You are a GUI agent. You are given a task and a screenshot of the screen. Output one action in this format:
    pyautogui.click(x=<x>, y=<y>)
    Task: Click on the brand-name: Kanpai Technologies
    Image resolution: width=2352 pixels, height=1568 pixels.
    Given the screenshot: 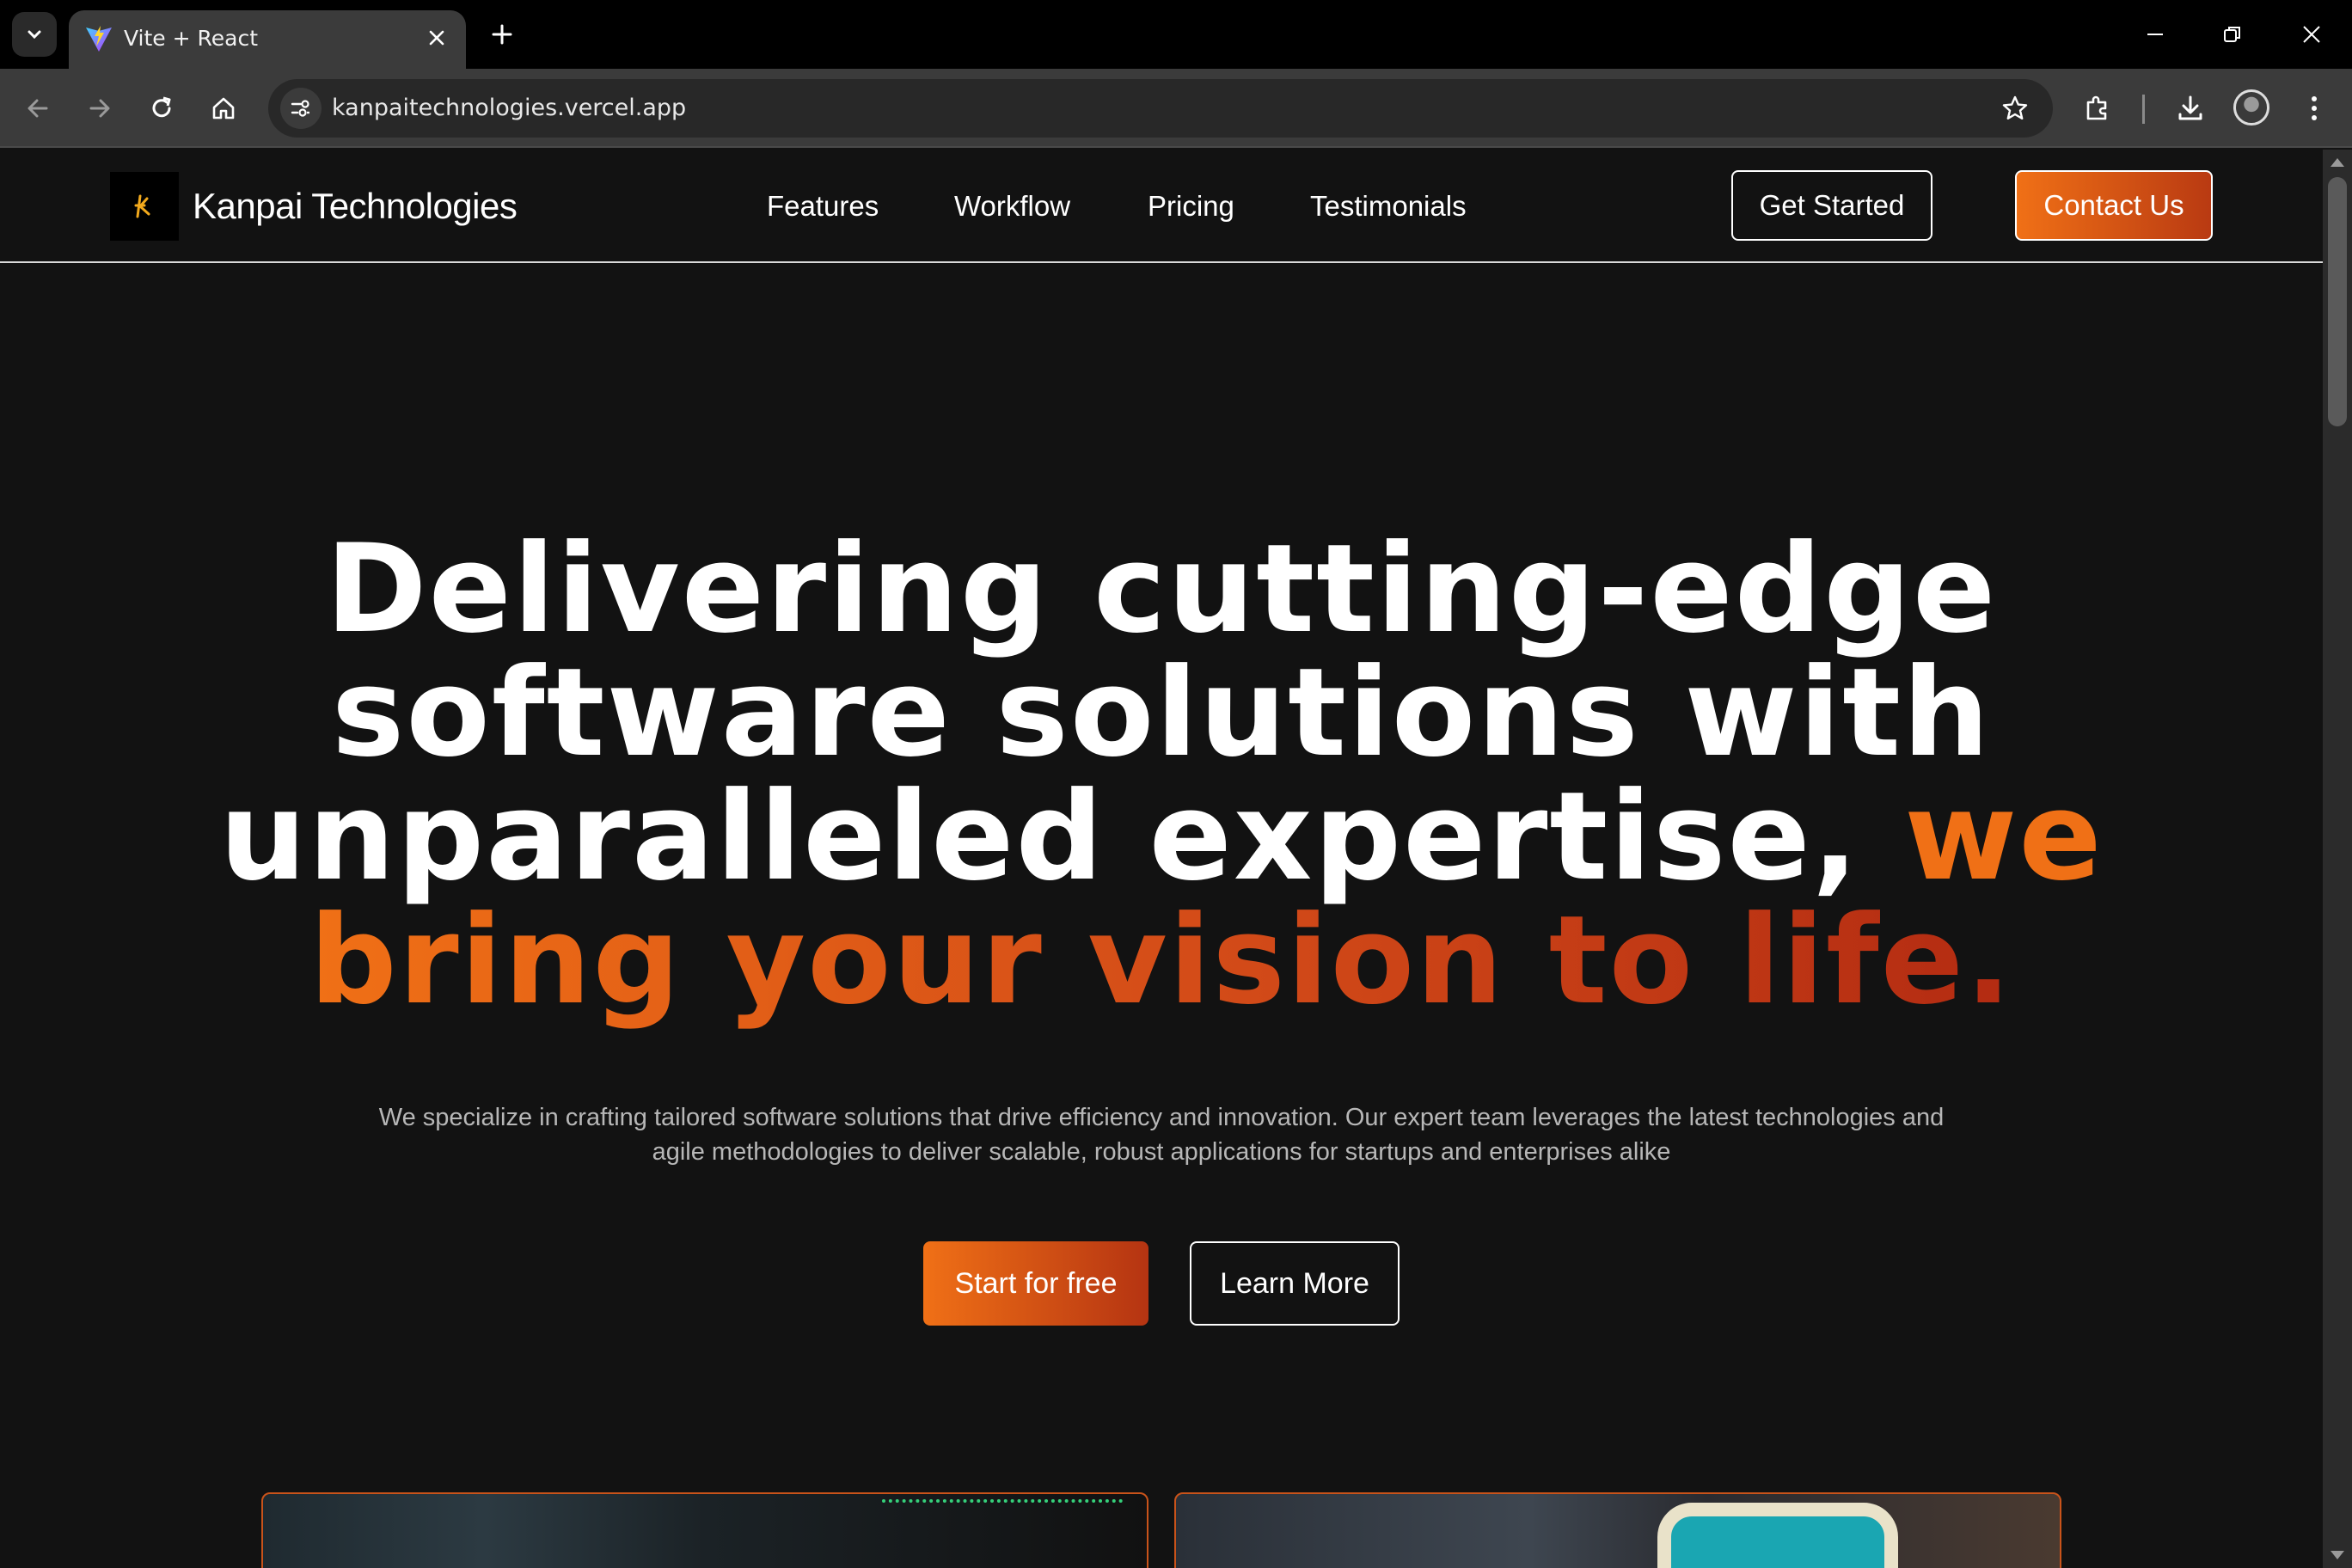 What is the action you would take?
    pyautogui.click(x=355, y=206)
    